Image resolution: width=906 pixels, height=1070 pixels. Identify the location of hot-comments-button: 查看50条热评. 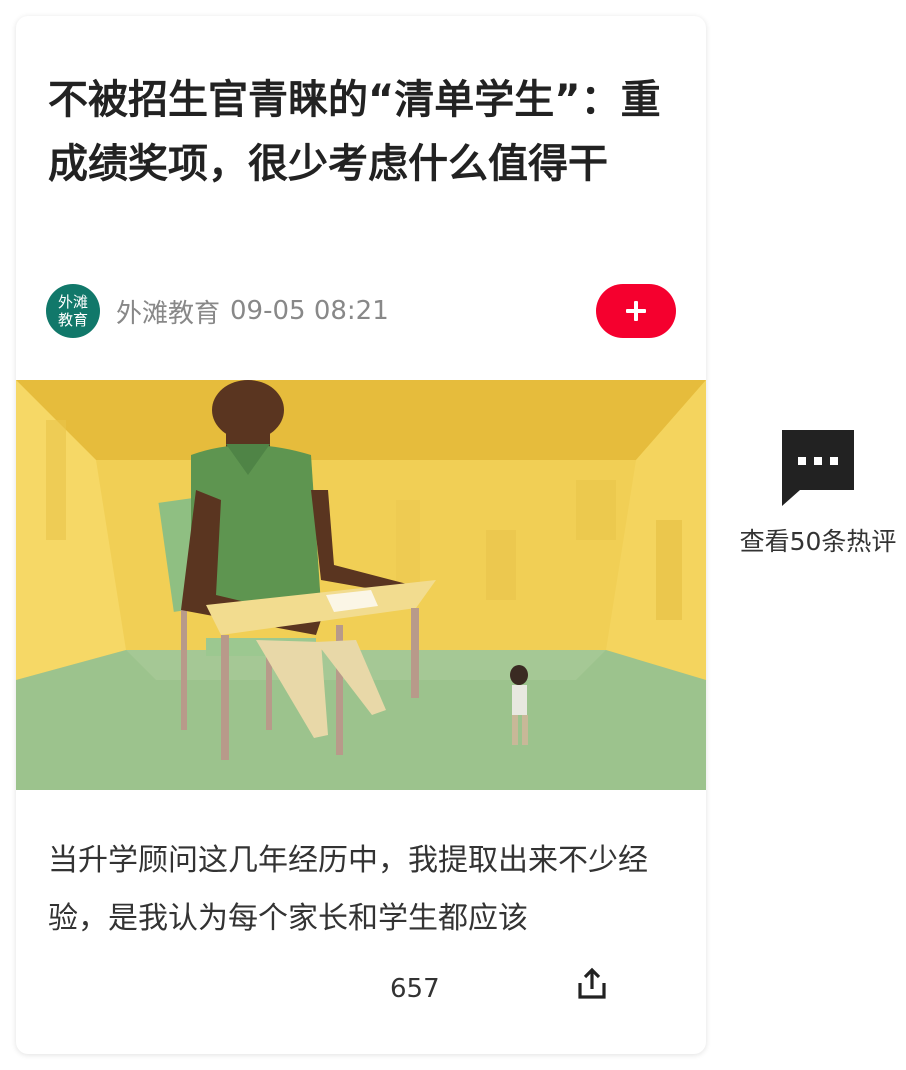
(818, 494).